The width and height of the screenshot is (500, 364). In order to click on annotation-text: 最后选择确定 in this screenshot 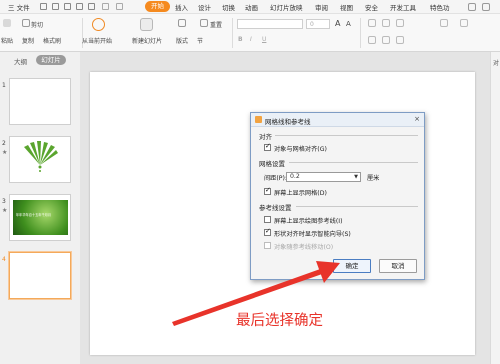, I will do `click(279, 321)`.